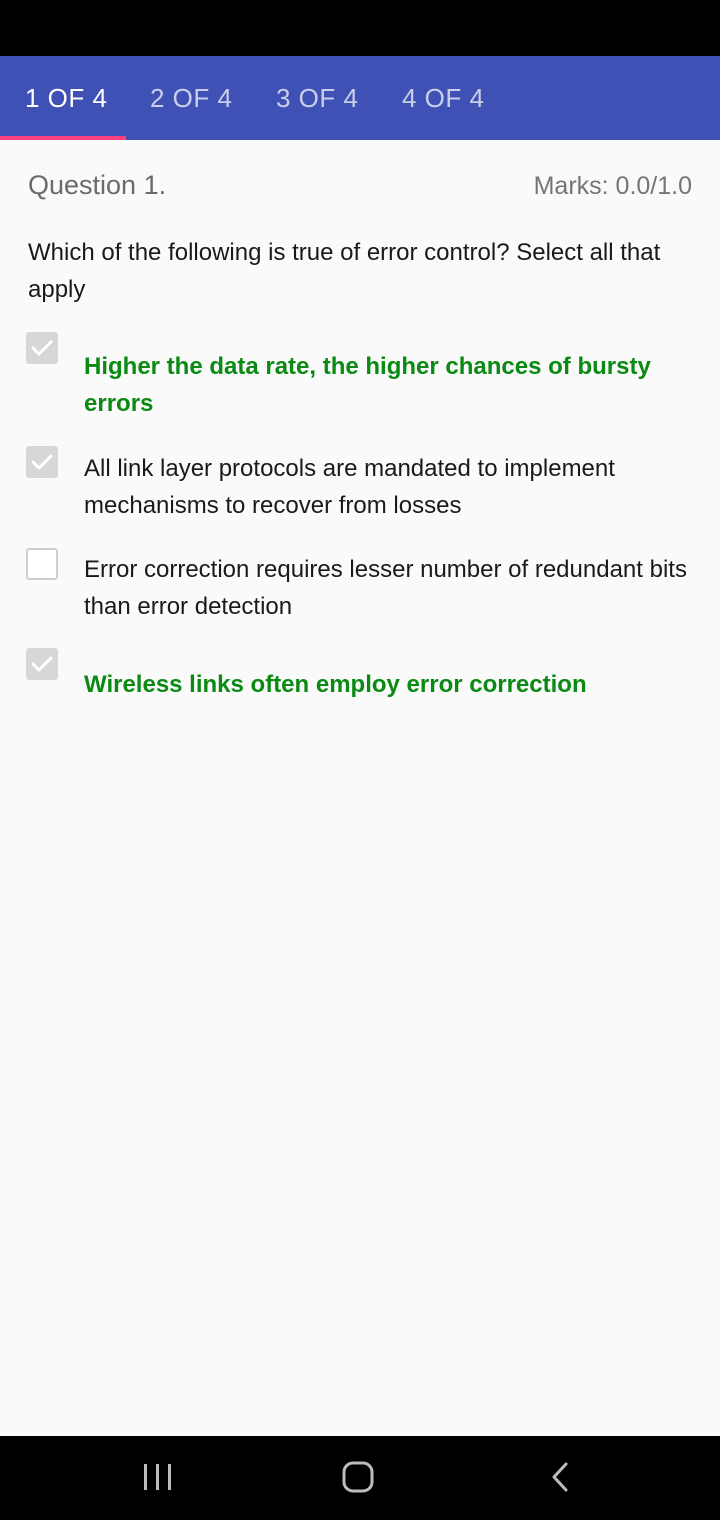 This screenshot has height=1520, width=720. Describe the element at coordinates (612, 186) in the screenshot. I see `marks-label: Marks: 0.0/1.0` at that location.